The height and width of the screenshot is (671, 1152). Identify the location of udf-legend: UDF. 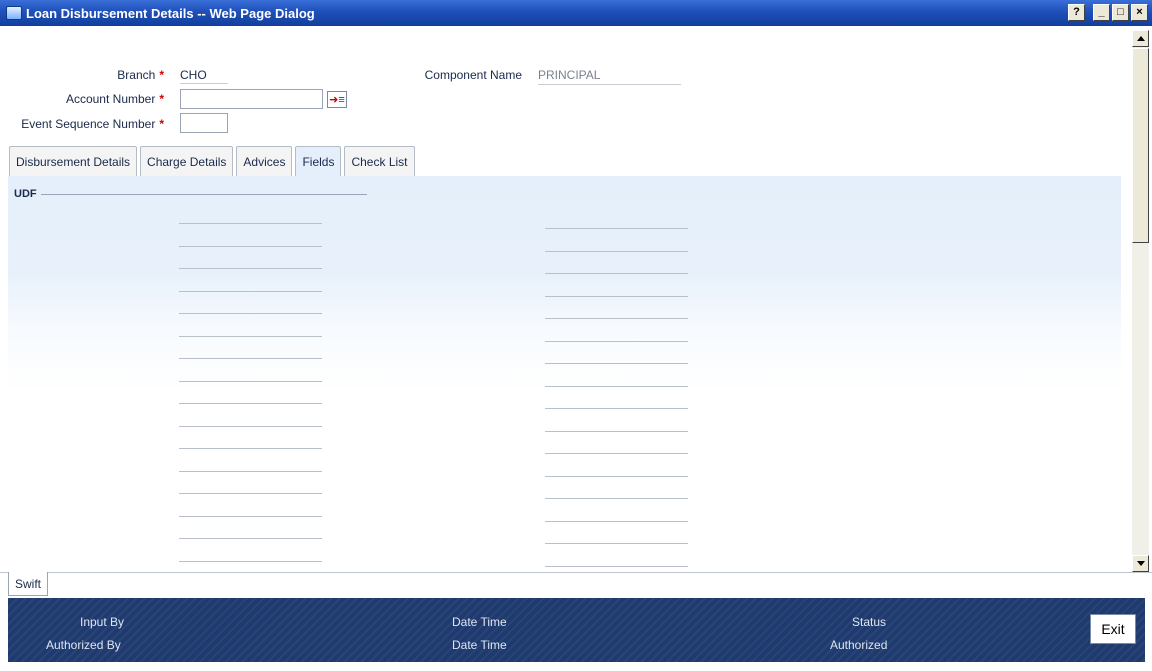
(190, 194).